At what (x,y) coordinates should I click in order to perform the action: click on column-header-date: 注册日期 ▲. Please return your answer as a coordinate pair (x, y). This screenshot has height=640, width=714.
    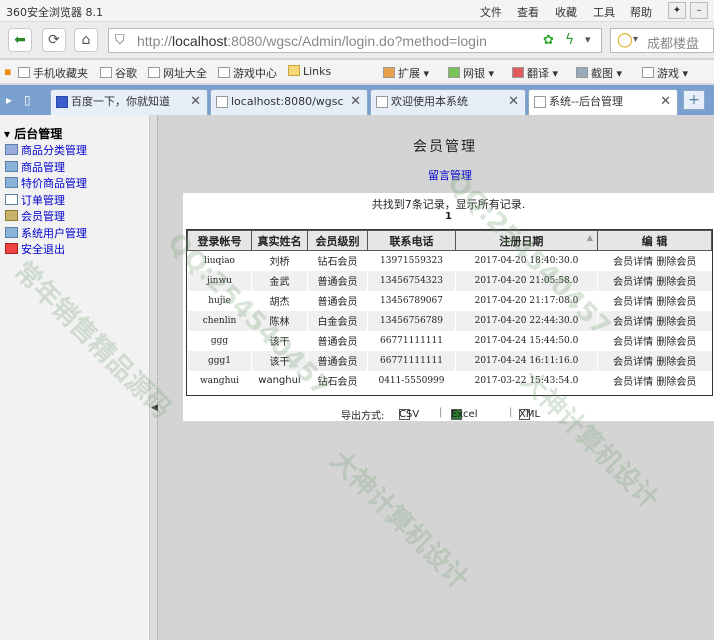
    Looking at the image, I should click on (526, 240).